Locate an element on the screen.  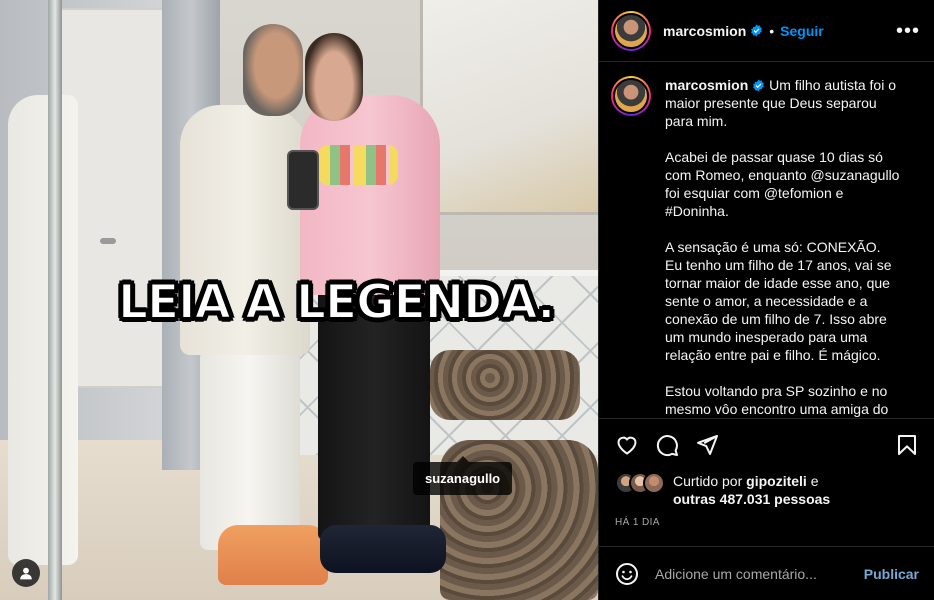
mirror-frame is located at coordinates (55, 300).